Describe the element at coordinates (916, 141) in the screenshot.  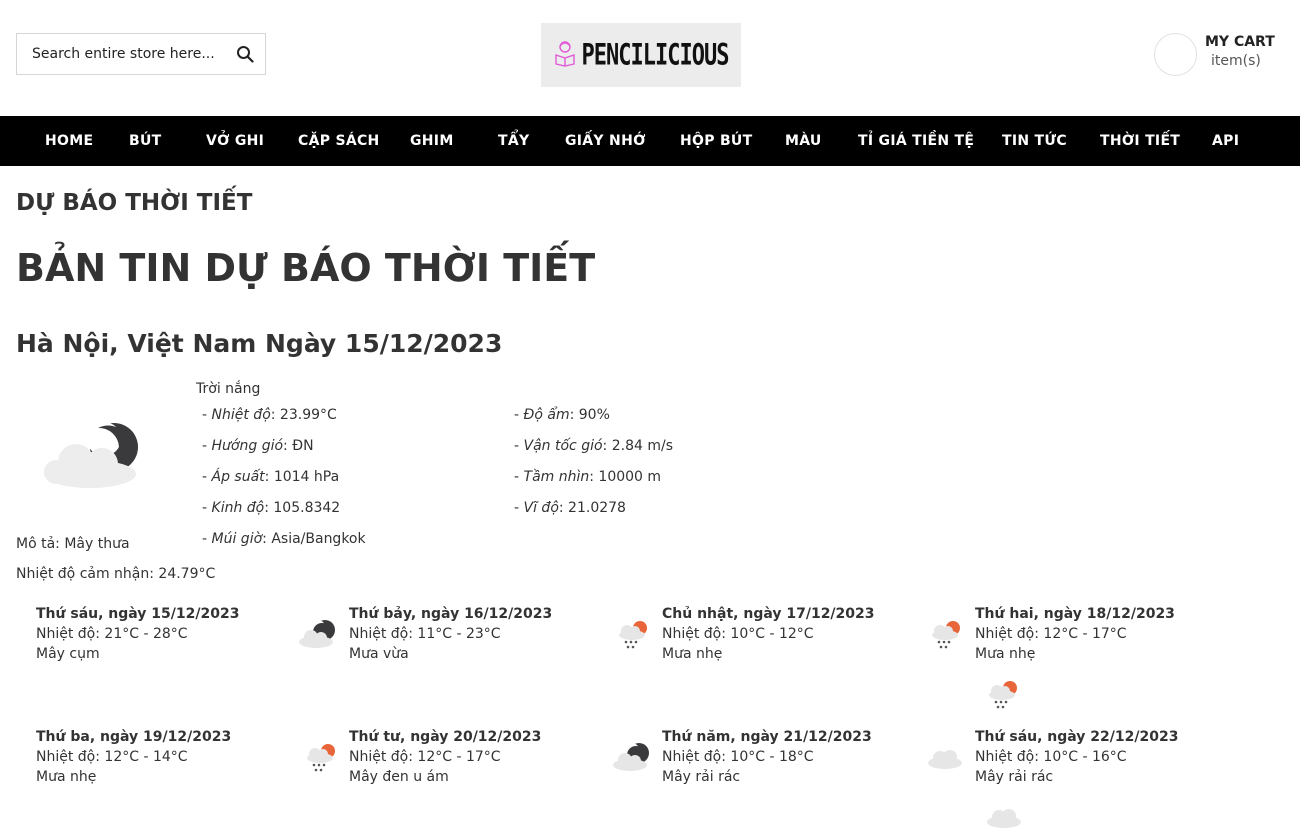
I see `nav-item-ti-gia: TỈ GIÁ TIỀN TỆ` at that location.